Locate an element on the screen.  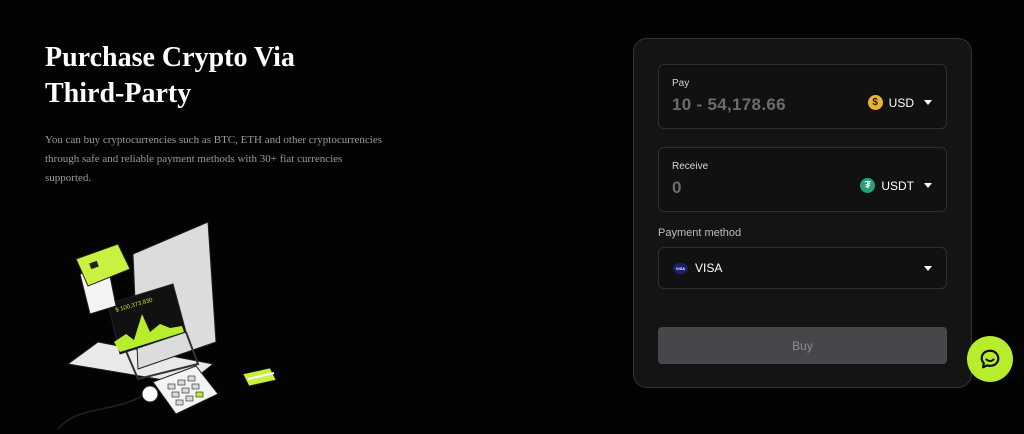
pay-amount-input: 10 - 54,178.66 is located at coordinates (729, 105).